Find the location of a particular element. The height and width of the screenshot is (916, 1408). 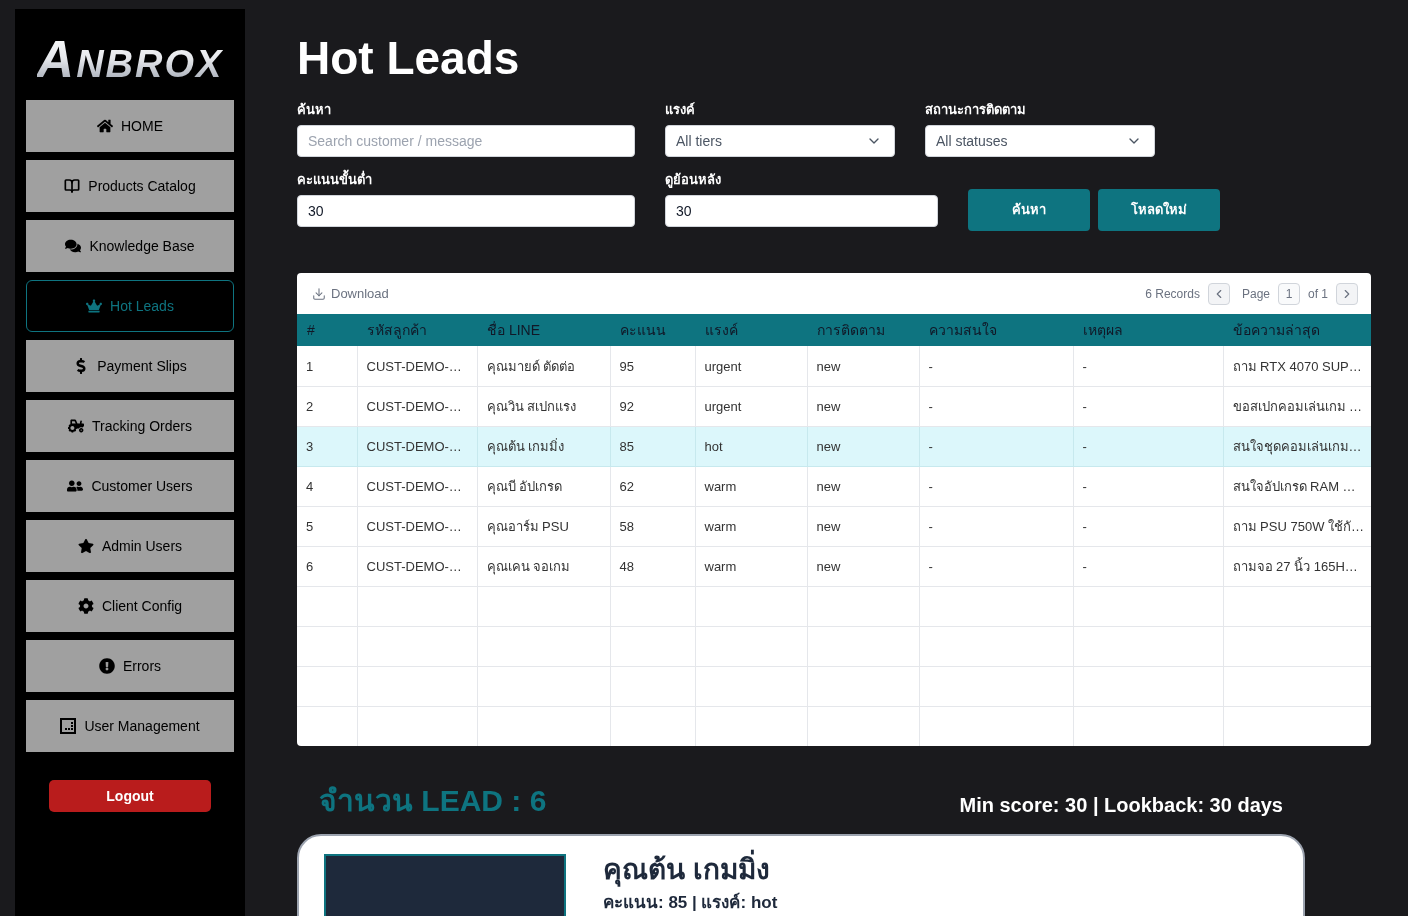

nav-button: Tracking Orders is located at coordinates (130, 426).